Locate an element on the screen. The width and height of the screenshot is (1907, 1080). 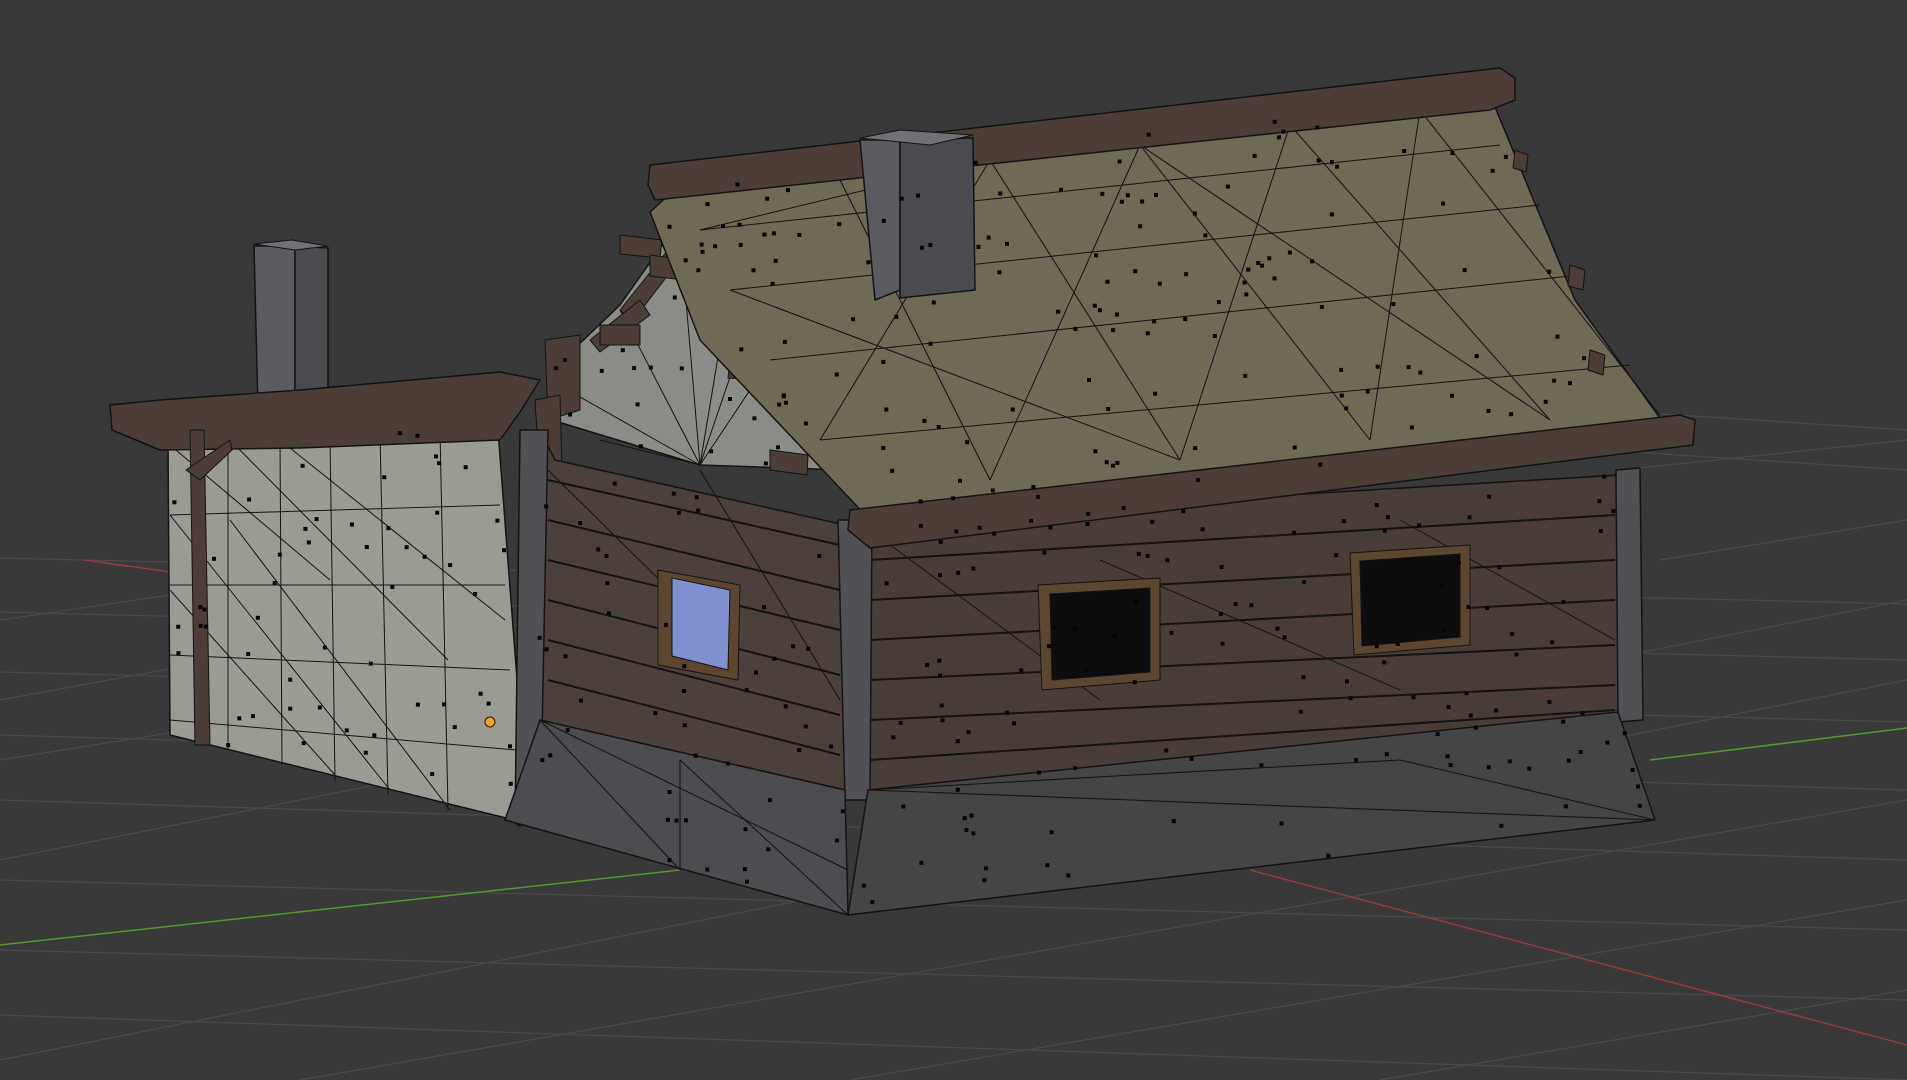
chimney is located at coordinates (937, 218).